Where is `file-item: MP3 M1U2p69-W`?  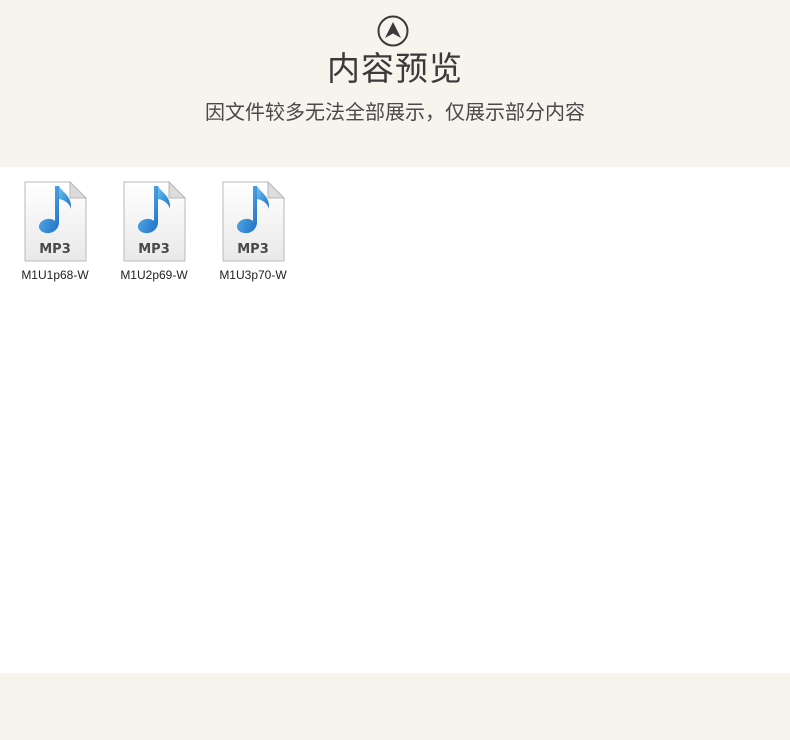 file-item: MP3 M1U2p69-W is located at coordinates (154, 233).